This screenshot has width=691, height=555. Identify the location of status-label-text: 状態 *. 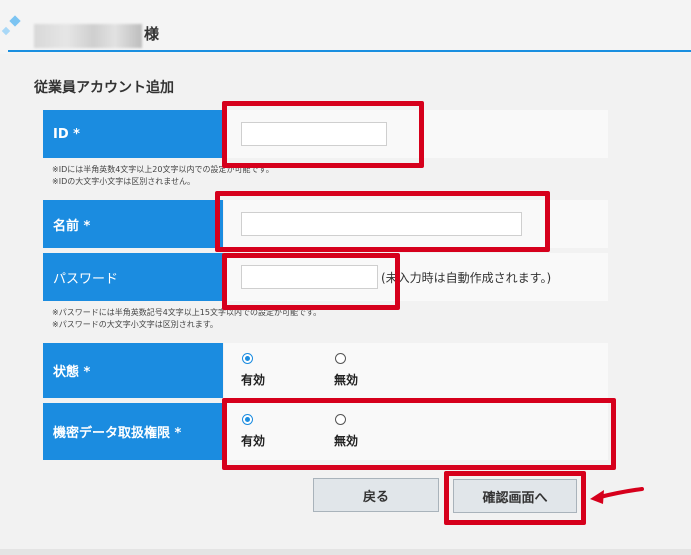
(72, 372).